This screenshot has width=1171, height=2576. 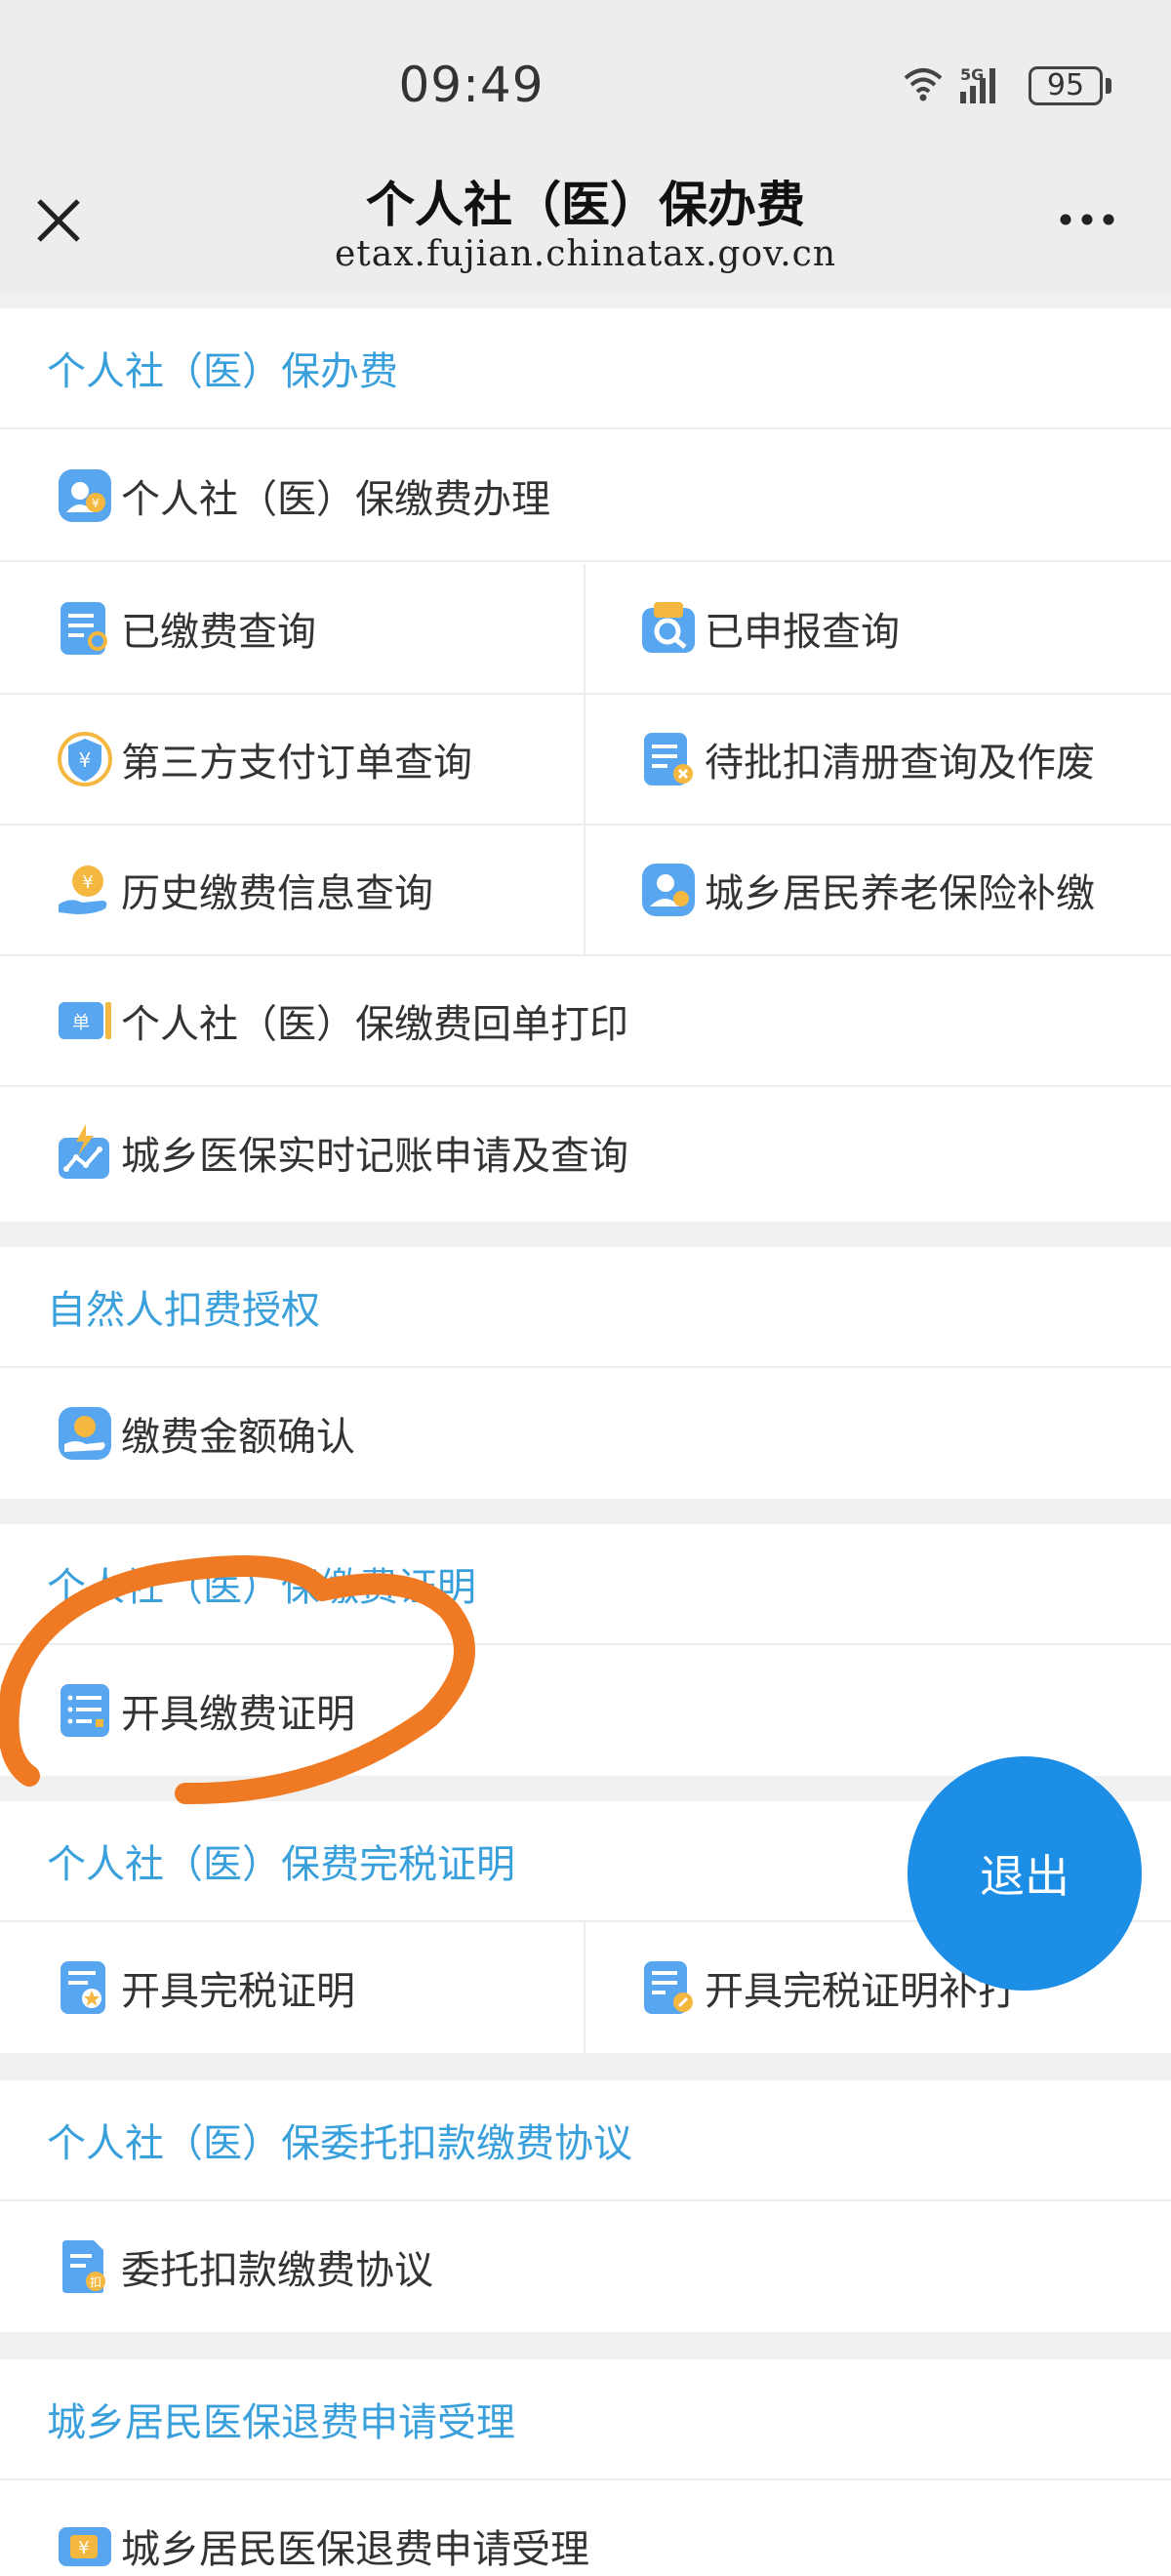 I want to click on coin-hand-icon: ¥, so click(x=83, y=889).